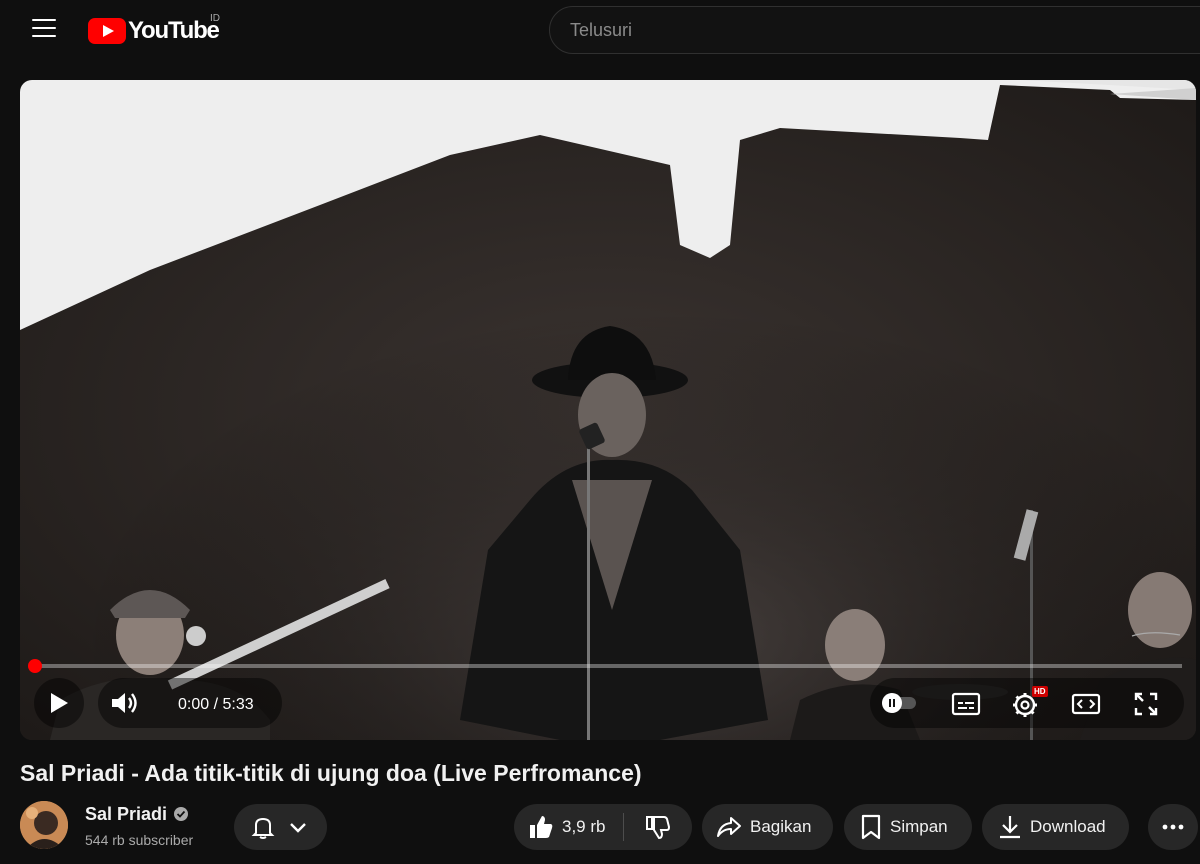 The width and height of the screenshot is (1200, 864). I want to click on play-icon, so click(59, 703).